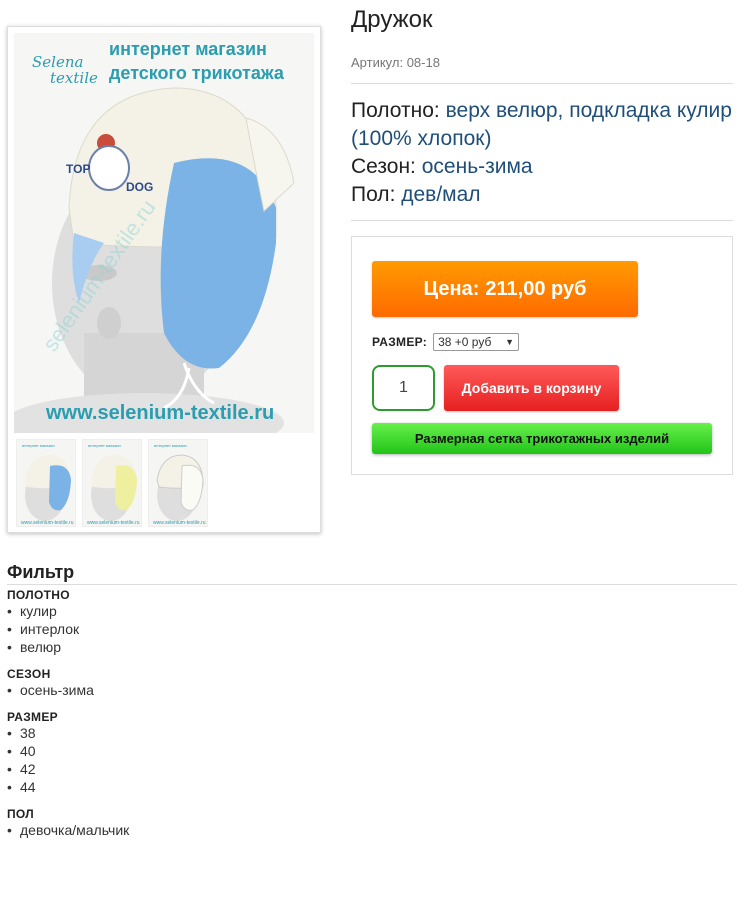  Describe the element at coordinates (400, 342) in the screenshot. I see `size-label: РАЗМЕР:` at that location.